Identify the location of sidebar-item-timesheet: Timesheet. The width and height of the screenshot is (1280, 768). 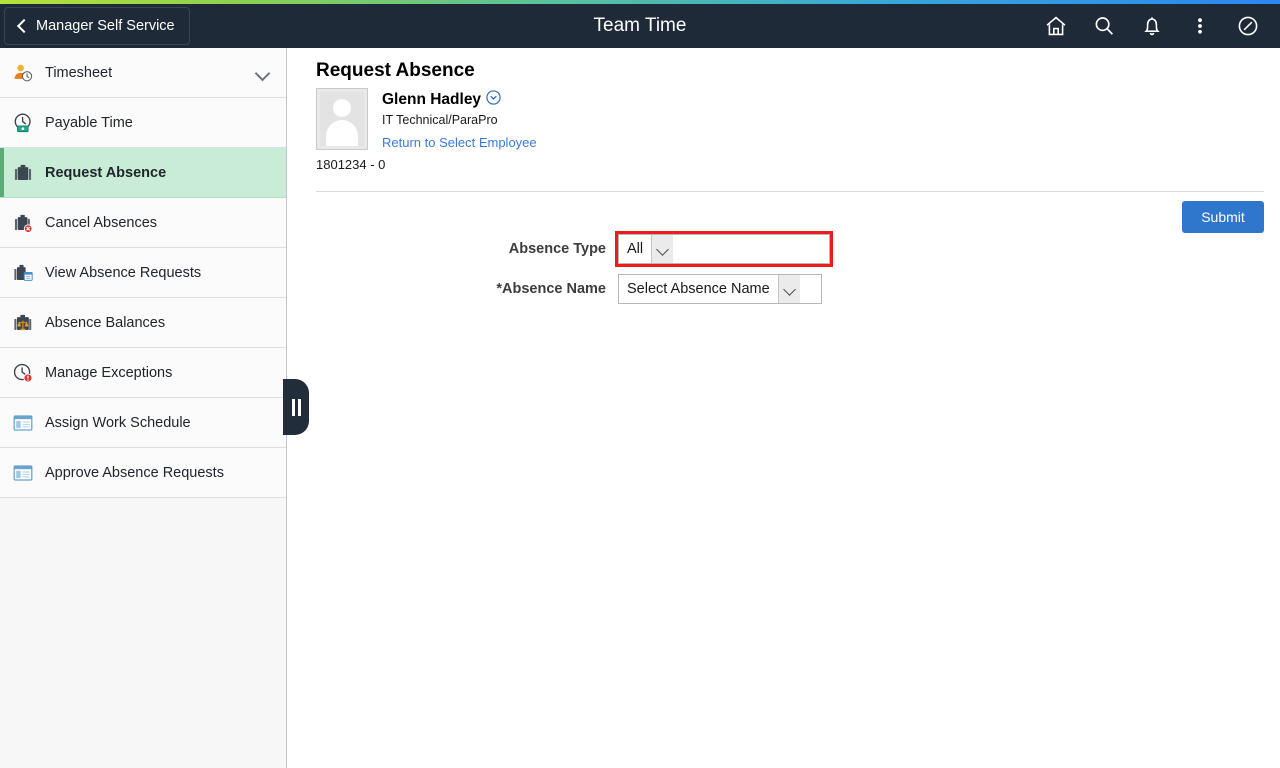
(143, 73).